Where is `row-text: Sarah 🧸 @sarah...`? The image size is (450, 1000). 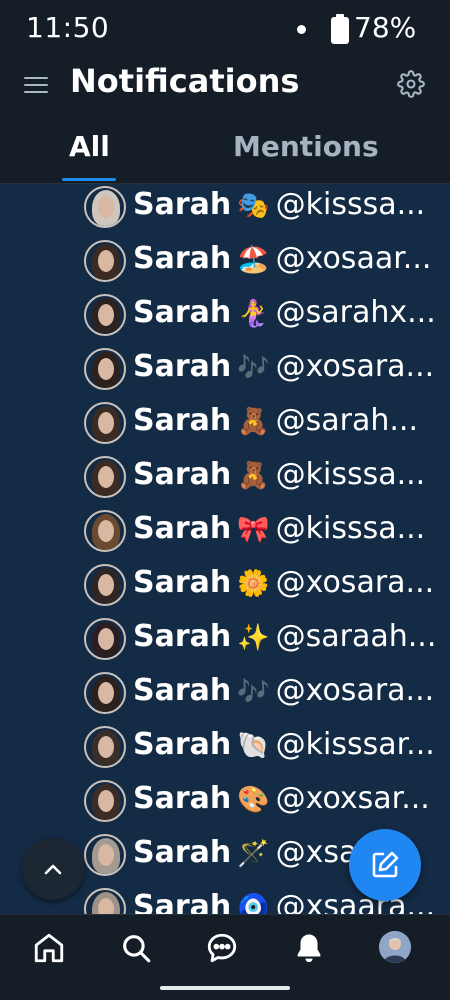 row-text: Sarah 🧸 @sarah... is located at coordinates (285, 420).